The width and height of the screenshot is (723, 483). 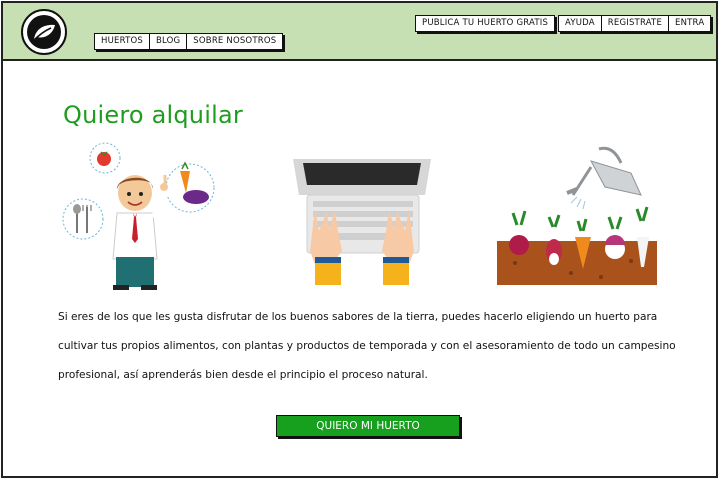 I want to click on login-button: ENTRA, so click(x=689, y=23).